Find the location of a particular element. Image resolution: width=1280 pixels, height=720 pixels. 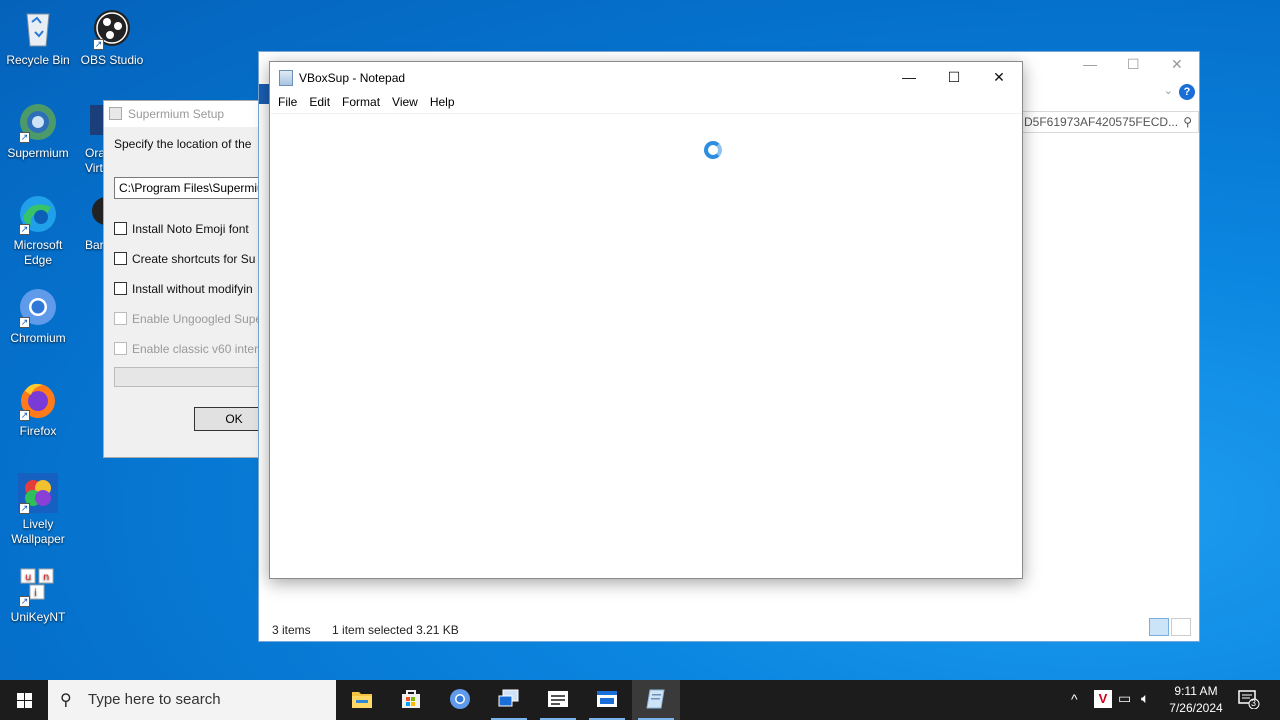

minimize-icon: — is located at coordinates (1090, 64).